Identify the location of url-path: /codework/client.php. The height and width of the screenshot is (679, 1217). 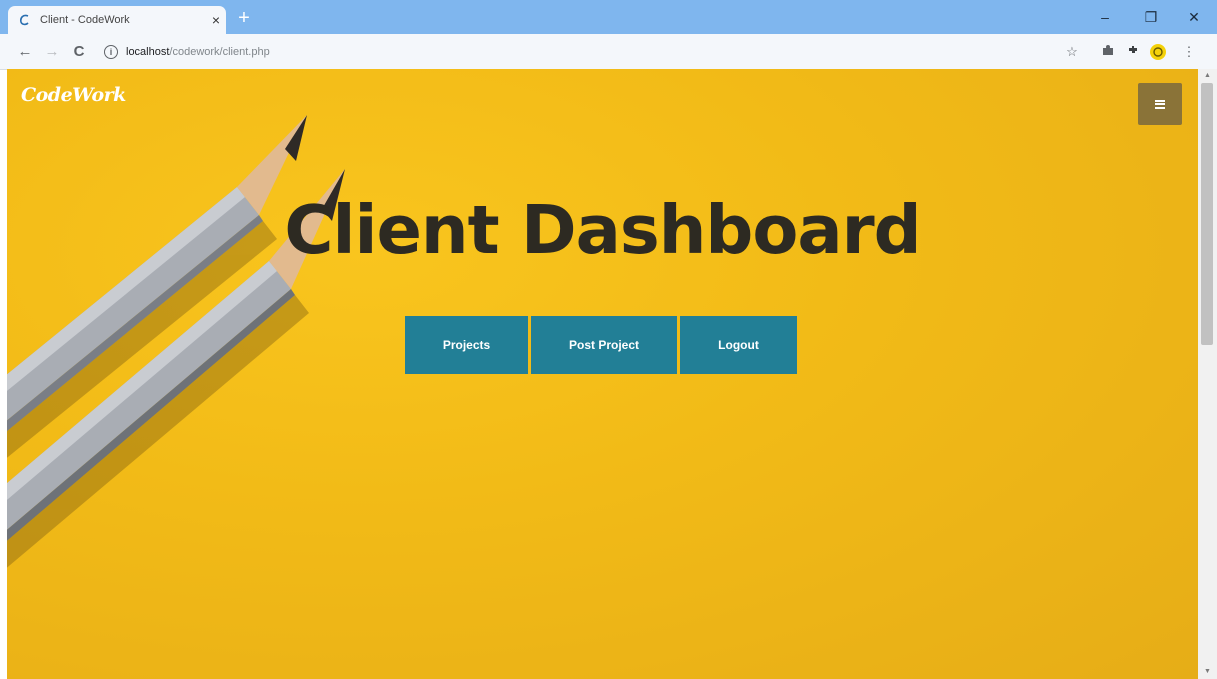
(219, 52).